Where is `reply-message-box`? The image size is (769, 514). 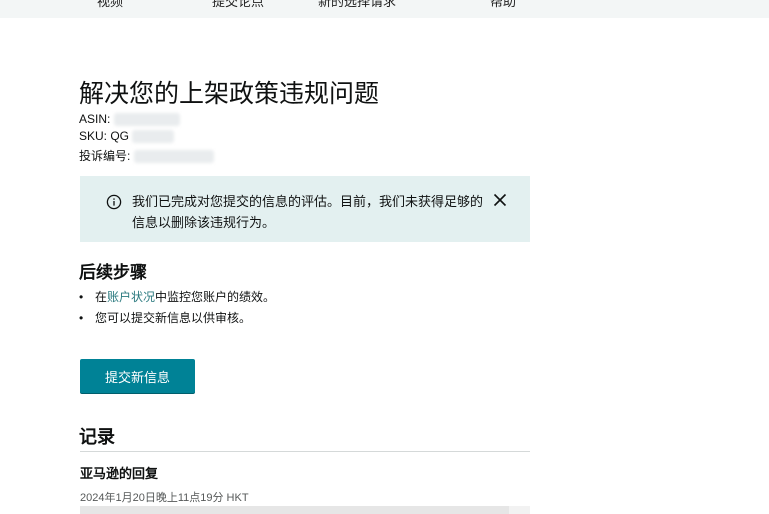 reply-message-box is located at coordinates (294, 510).